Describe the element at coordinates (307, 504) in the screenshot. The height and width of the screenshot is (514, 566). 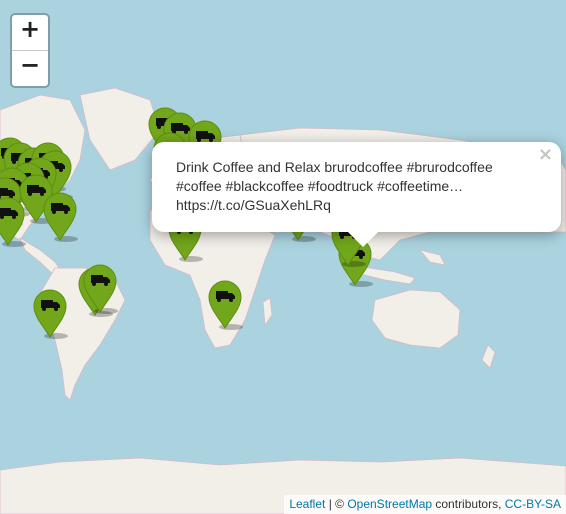
I see `leaflet-link: Leaflet` at that location.